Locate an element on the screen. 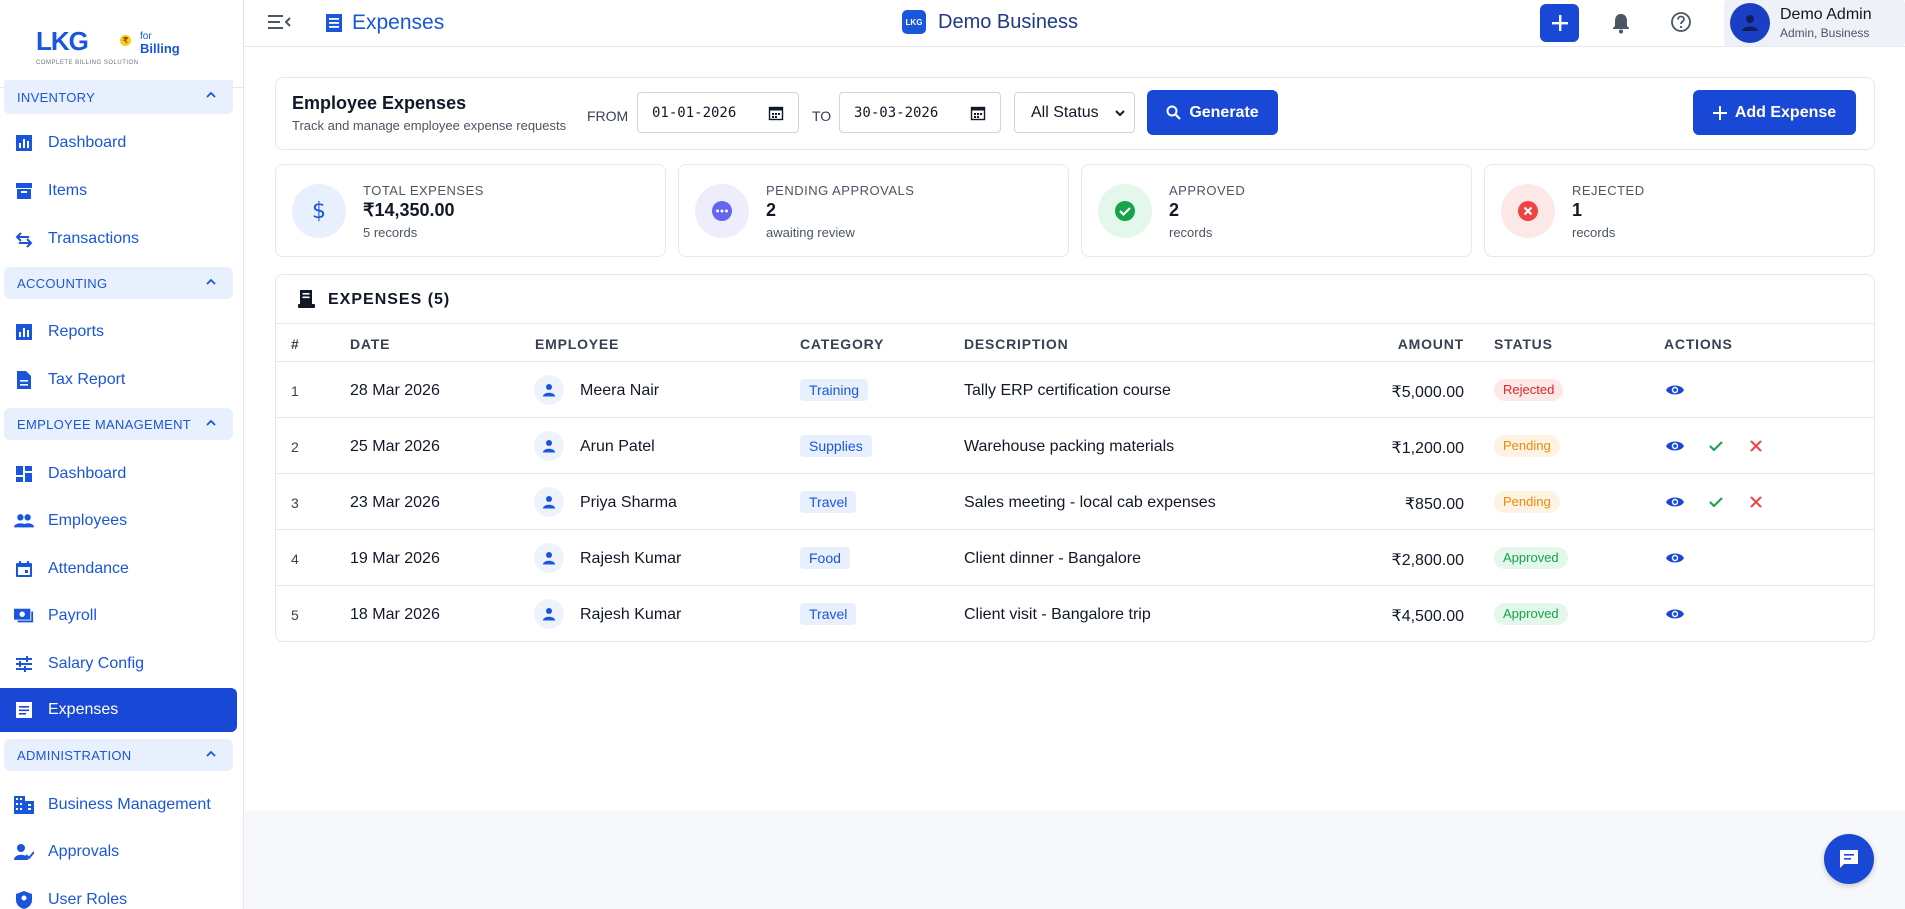 The height and width of the screenshot is (909, 1905). dollar-icon: $ is located at coordinates (319, 211).